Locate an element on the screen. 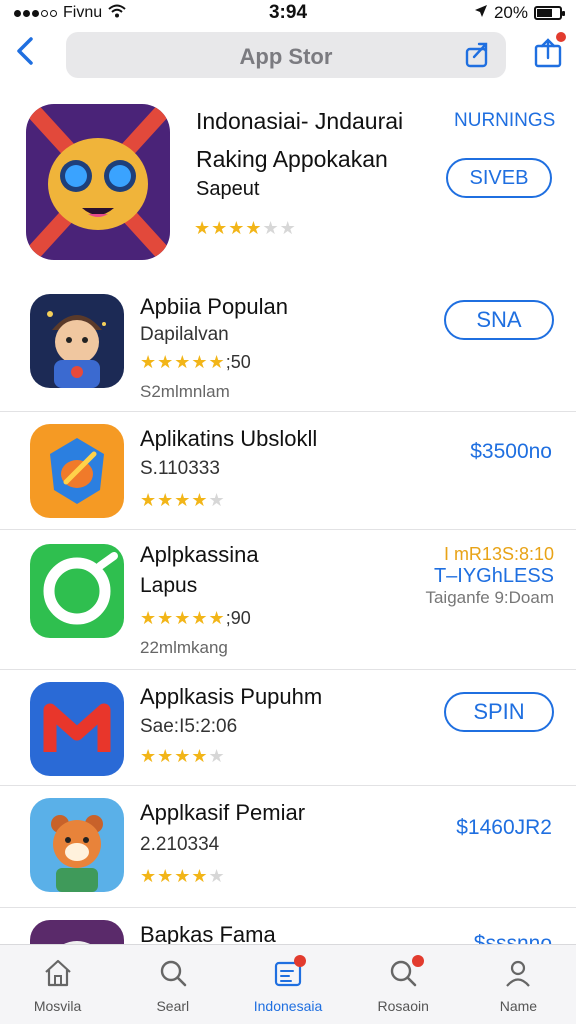 This screenshot has height=1024, width=576. battery-icon is located at coordinates (549, 13).